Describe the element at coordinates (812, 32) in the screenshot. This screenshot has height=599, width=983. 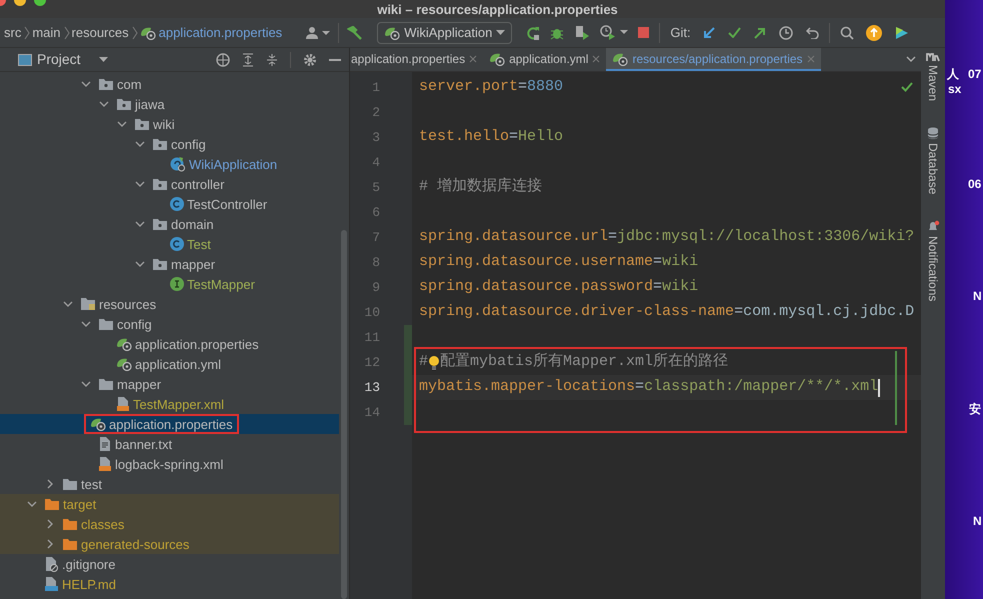
I see `undo-icon` at that location.